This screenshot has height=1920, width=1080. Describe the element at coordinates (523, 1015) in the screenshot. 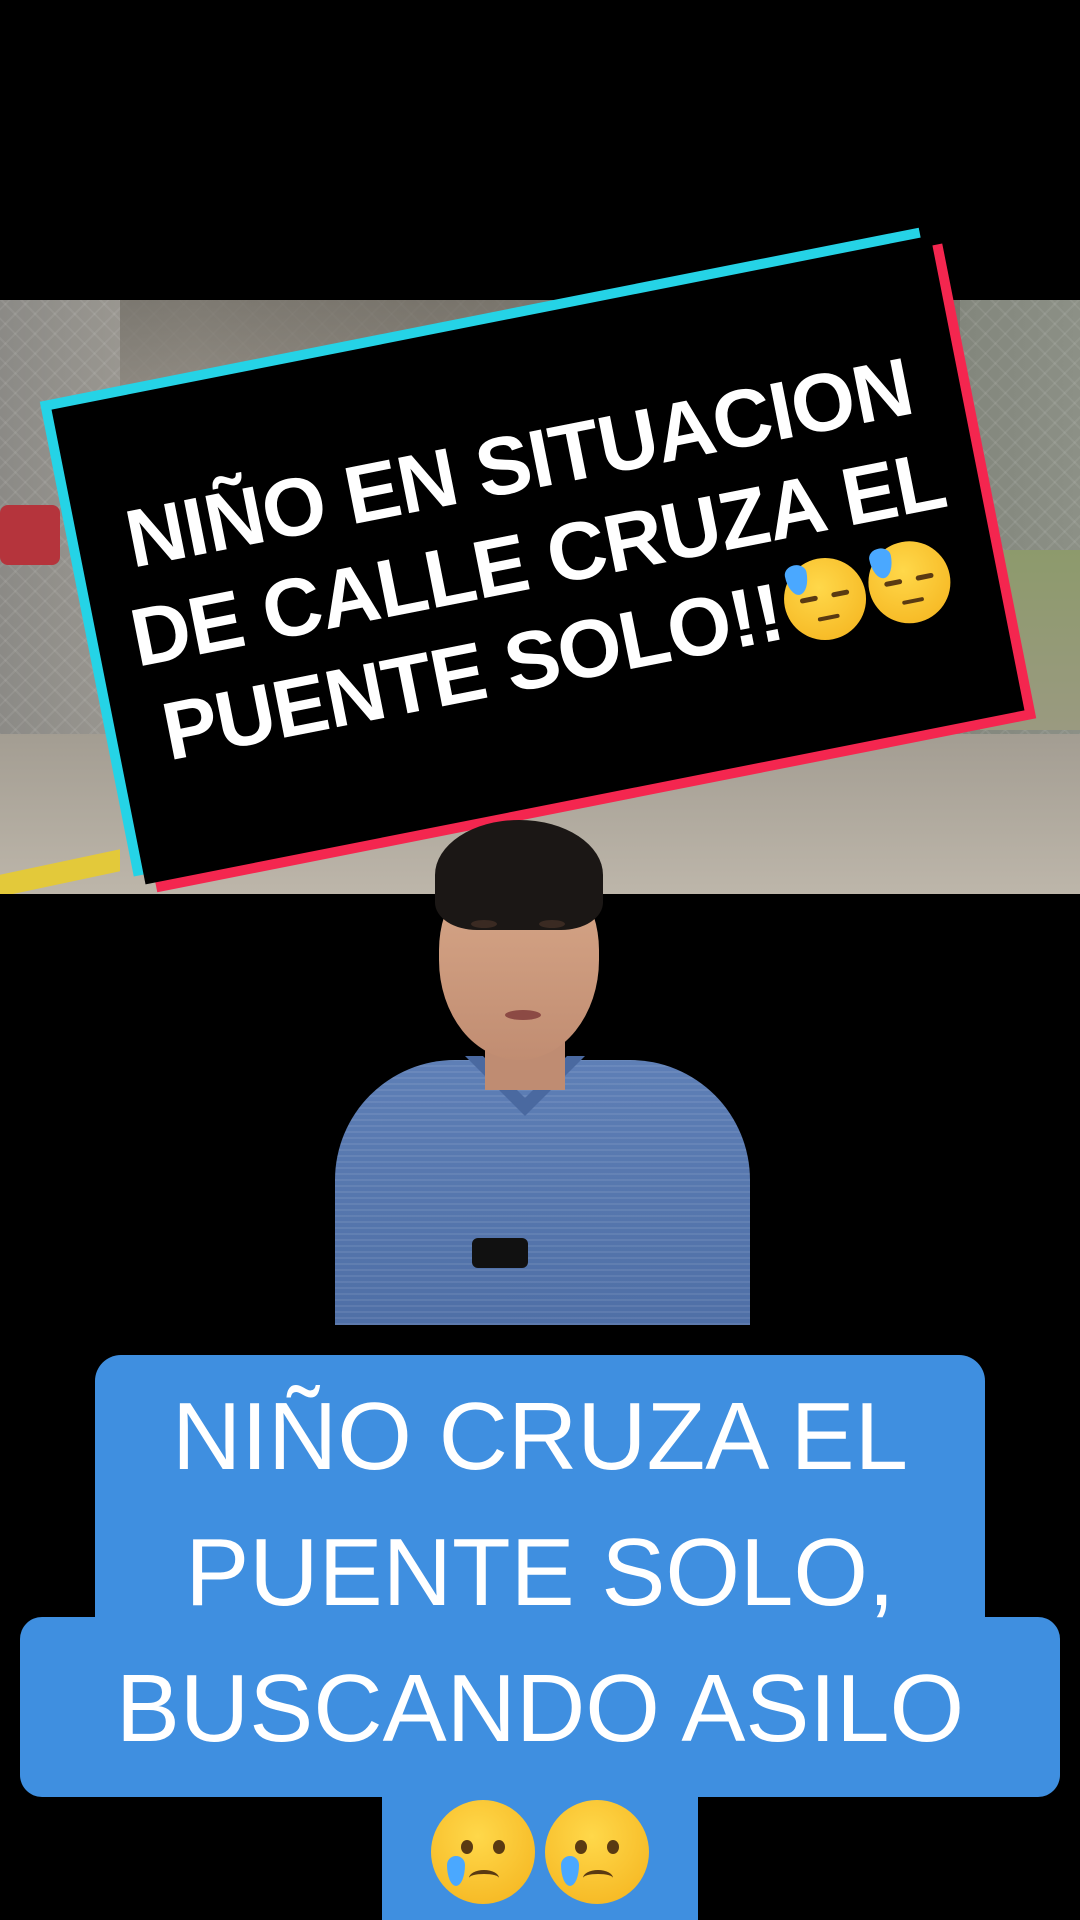

I see `presenter-mouth` at that location.